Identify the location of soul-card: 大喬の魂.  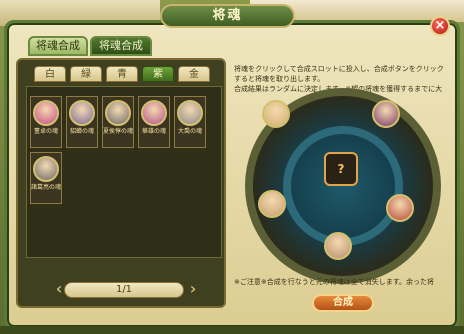
(190, 122).